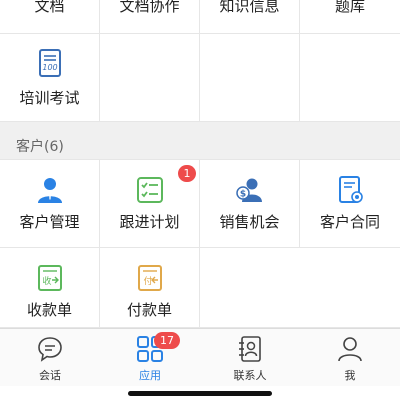  I want to click on tab-label: 应用, so click(150, 375).